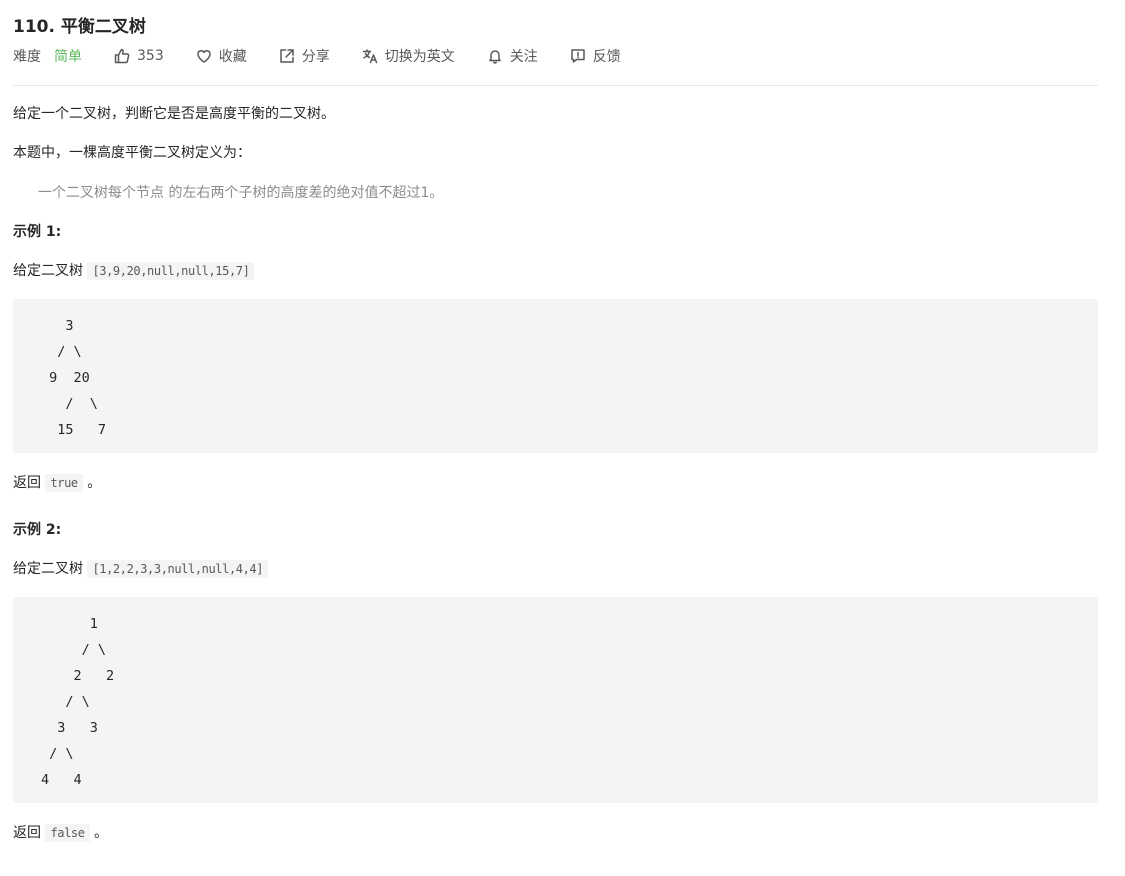  What do you see at coordinates (37, 530) in the screenshot?
I see `example-2-heading: 示例 2:` at bounding box center [37, 530].